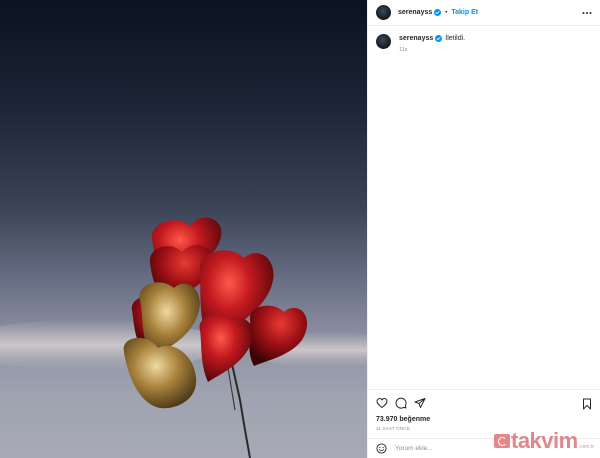 The height and width of the screenshot is (458, 600). I want to click on bookmark-icon, so click(587, 404).